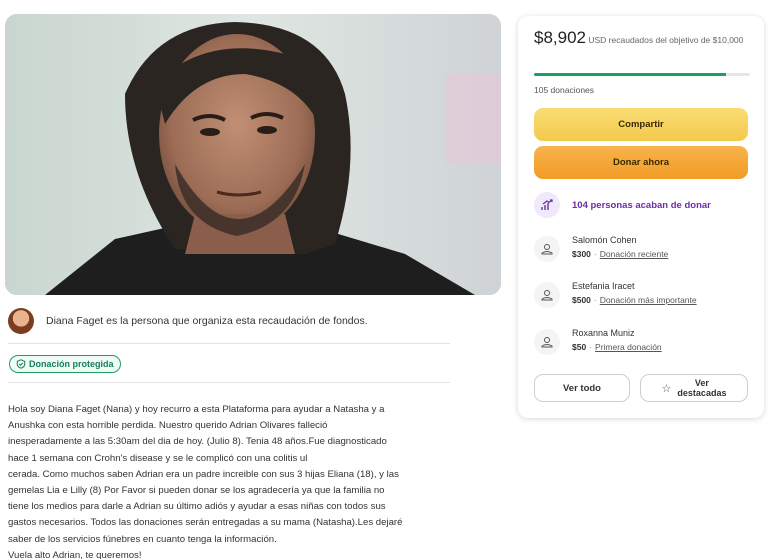 The image size is (768, 559). Describe the element at coordinates (604, 240) in the screenshot. I see `donor-name: Salomón Cohen` at that location.